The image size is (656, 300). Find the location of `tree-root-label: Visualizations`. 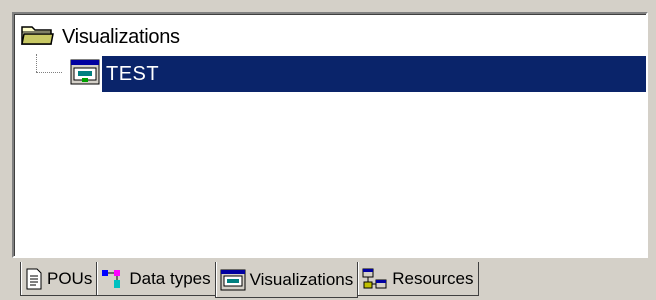

tree-root-label: Visualizations is located at coordinates (121, 36).